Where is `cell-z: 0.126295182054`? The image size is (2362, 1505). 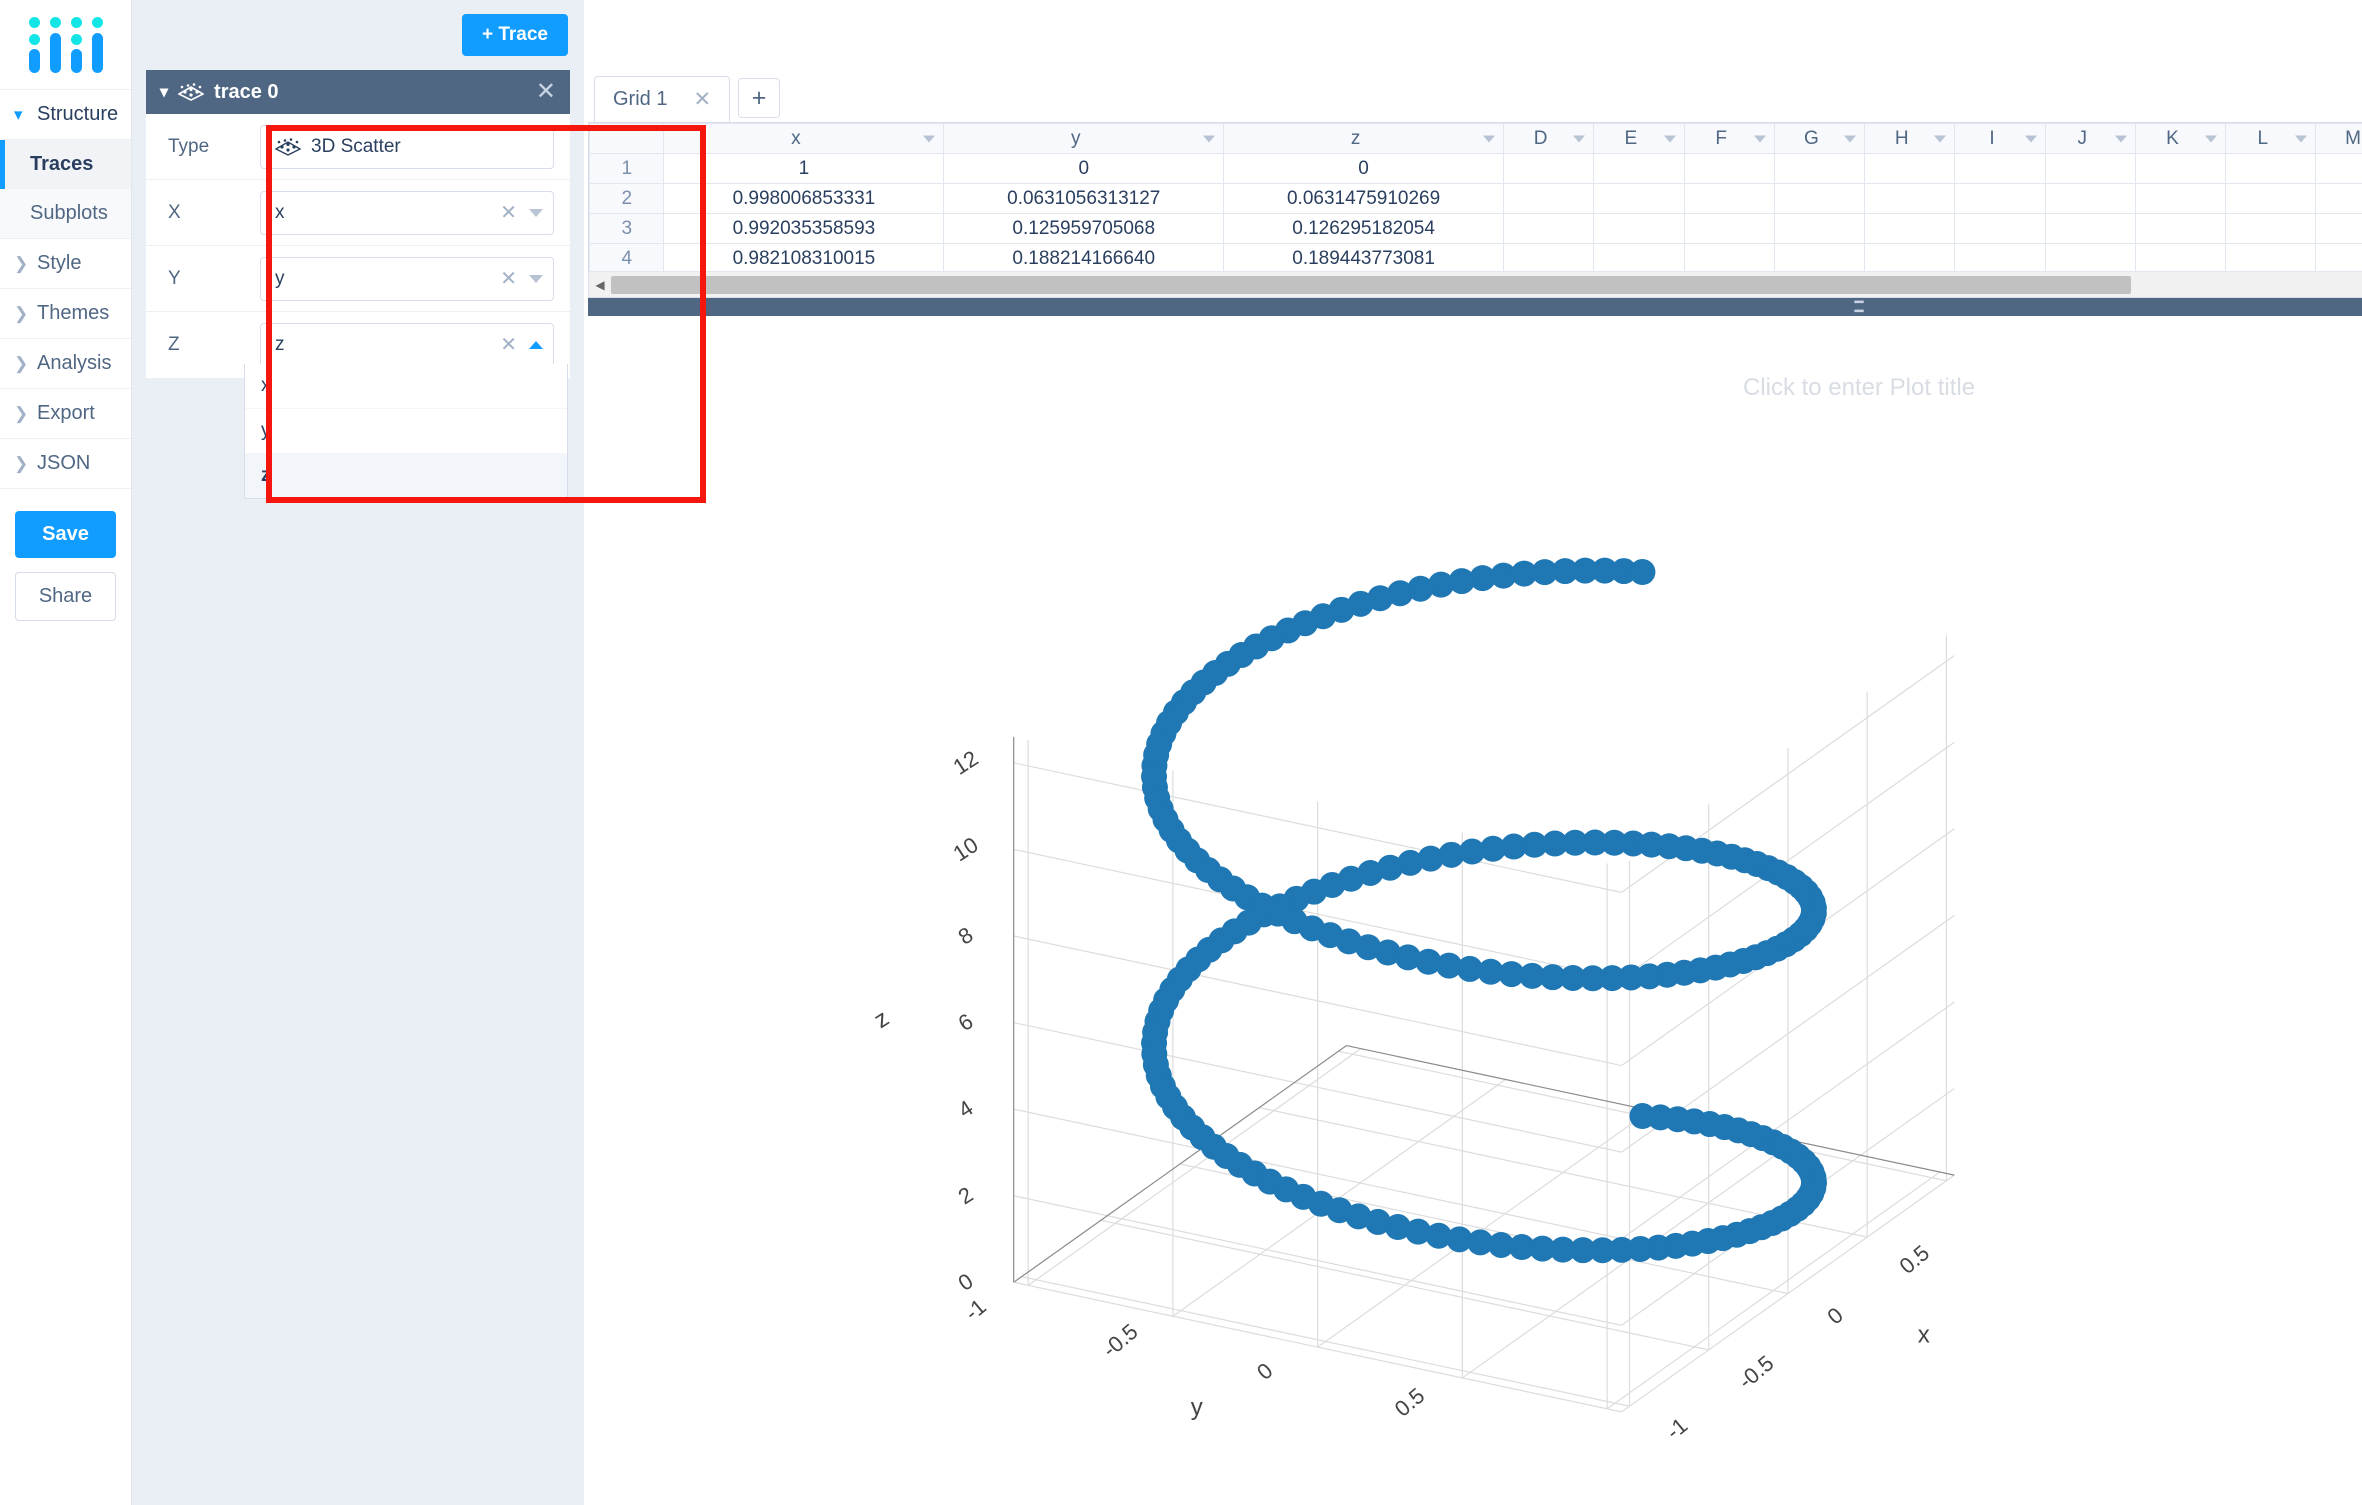
cell-z: 0.126295182054 is located at coordinates (1363, 228).